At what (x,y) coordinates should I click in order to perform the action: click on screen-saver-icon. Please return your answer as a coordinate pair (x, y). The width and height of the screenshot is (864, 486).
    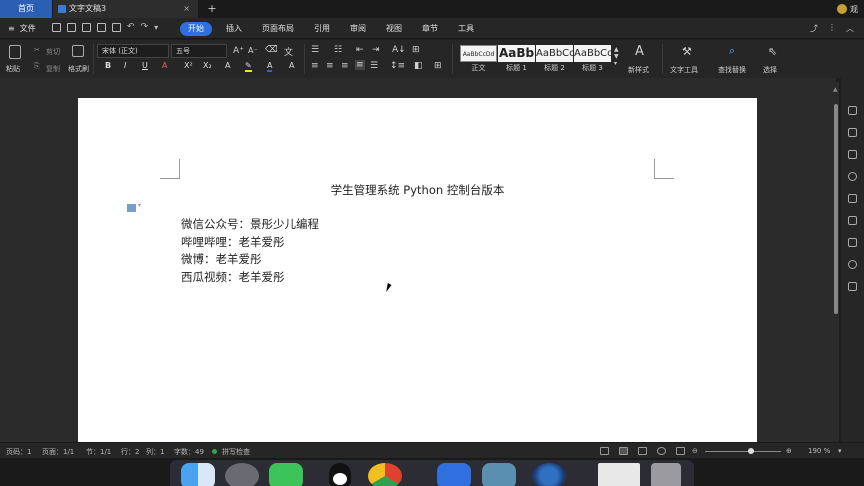
    Looking at the image, I should click on (549, 474).